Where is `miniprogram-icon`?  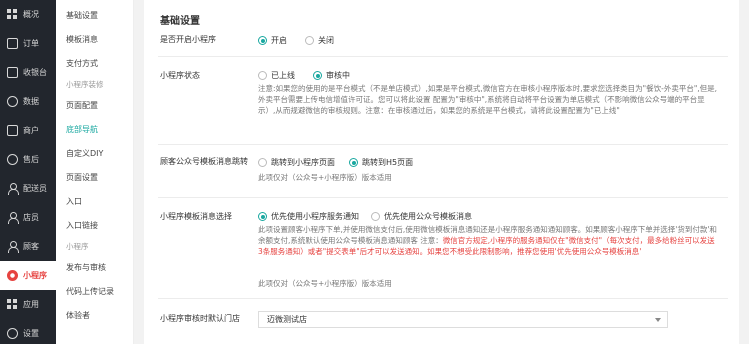
miniprogram-icon is located at coordinates (12, 275).